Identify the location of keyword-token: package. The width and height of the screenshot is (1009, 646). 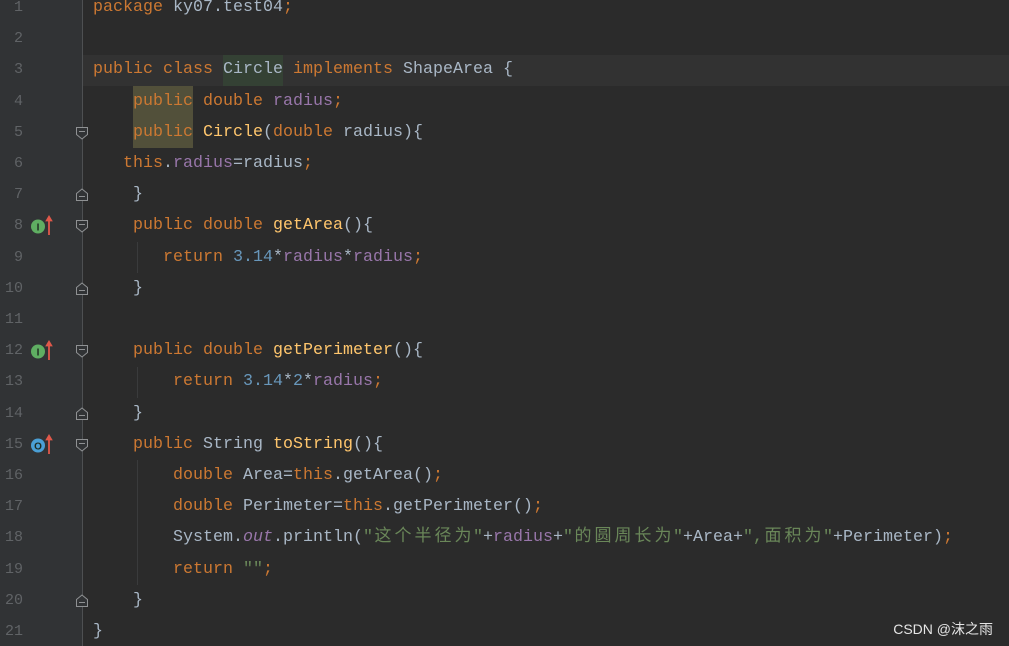
(128, 9).